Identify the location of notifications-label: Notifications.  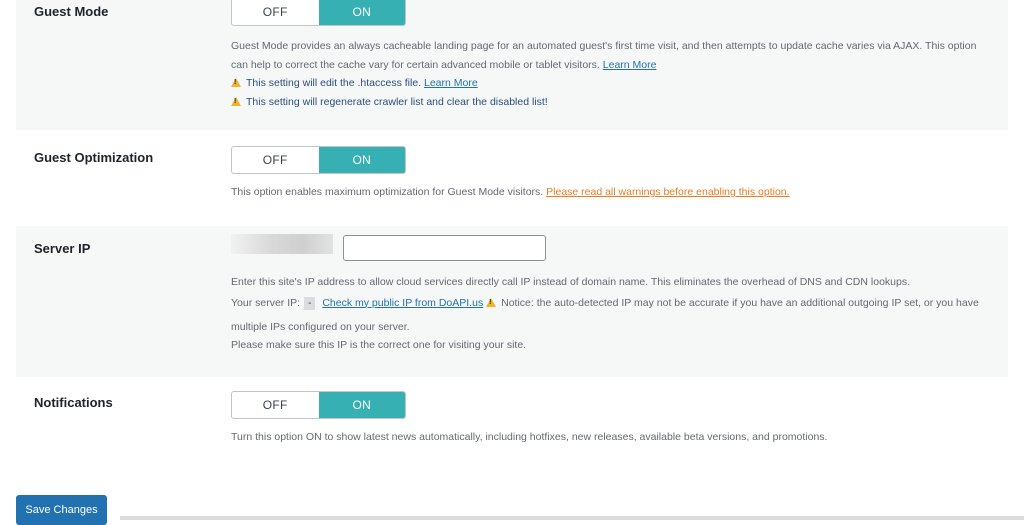
(73, 402).